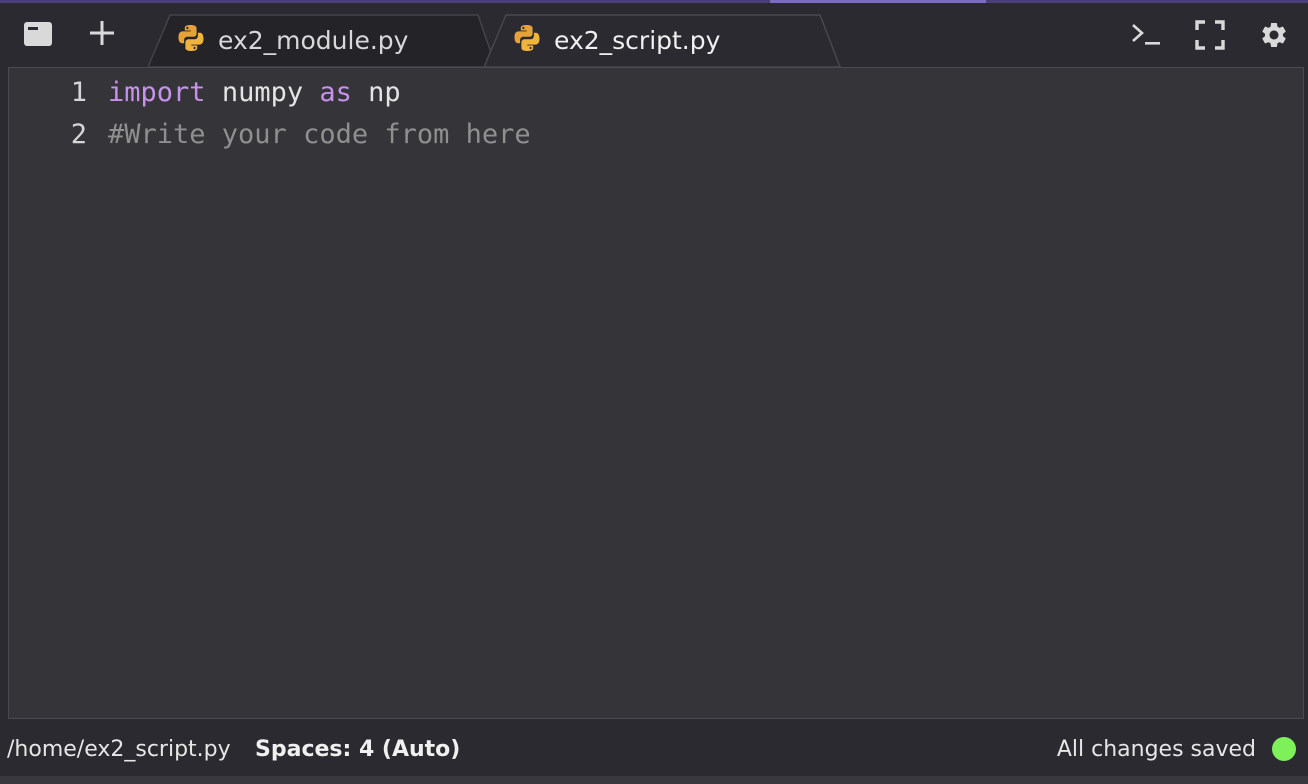 This screenshot has width=1308, height=784. What do you see at coordinates (157, 92) in the screenshot?
I see `keyword-token: import` at bounding box center [157, 92].